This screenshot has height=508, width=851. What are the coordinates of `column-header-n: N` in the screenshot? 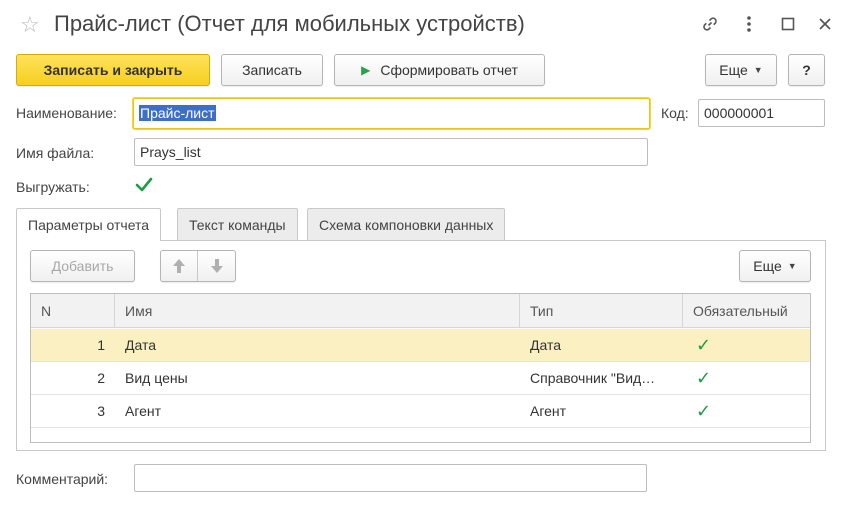 It's located at (73, 311).